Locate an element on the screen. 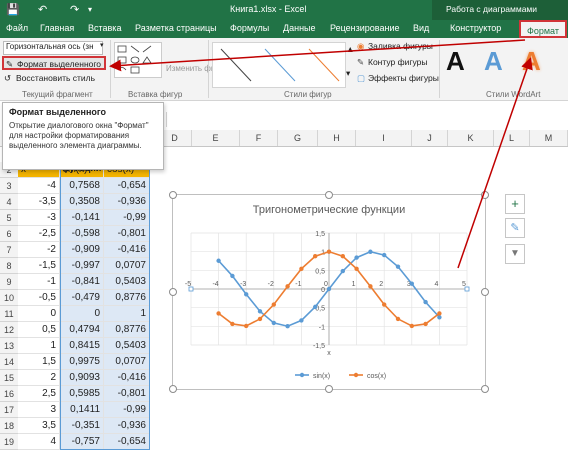 This screenshot has width=568, height=450. annotation-arrow-to-format-selection is located at coordinates (317, 55).